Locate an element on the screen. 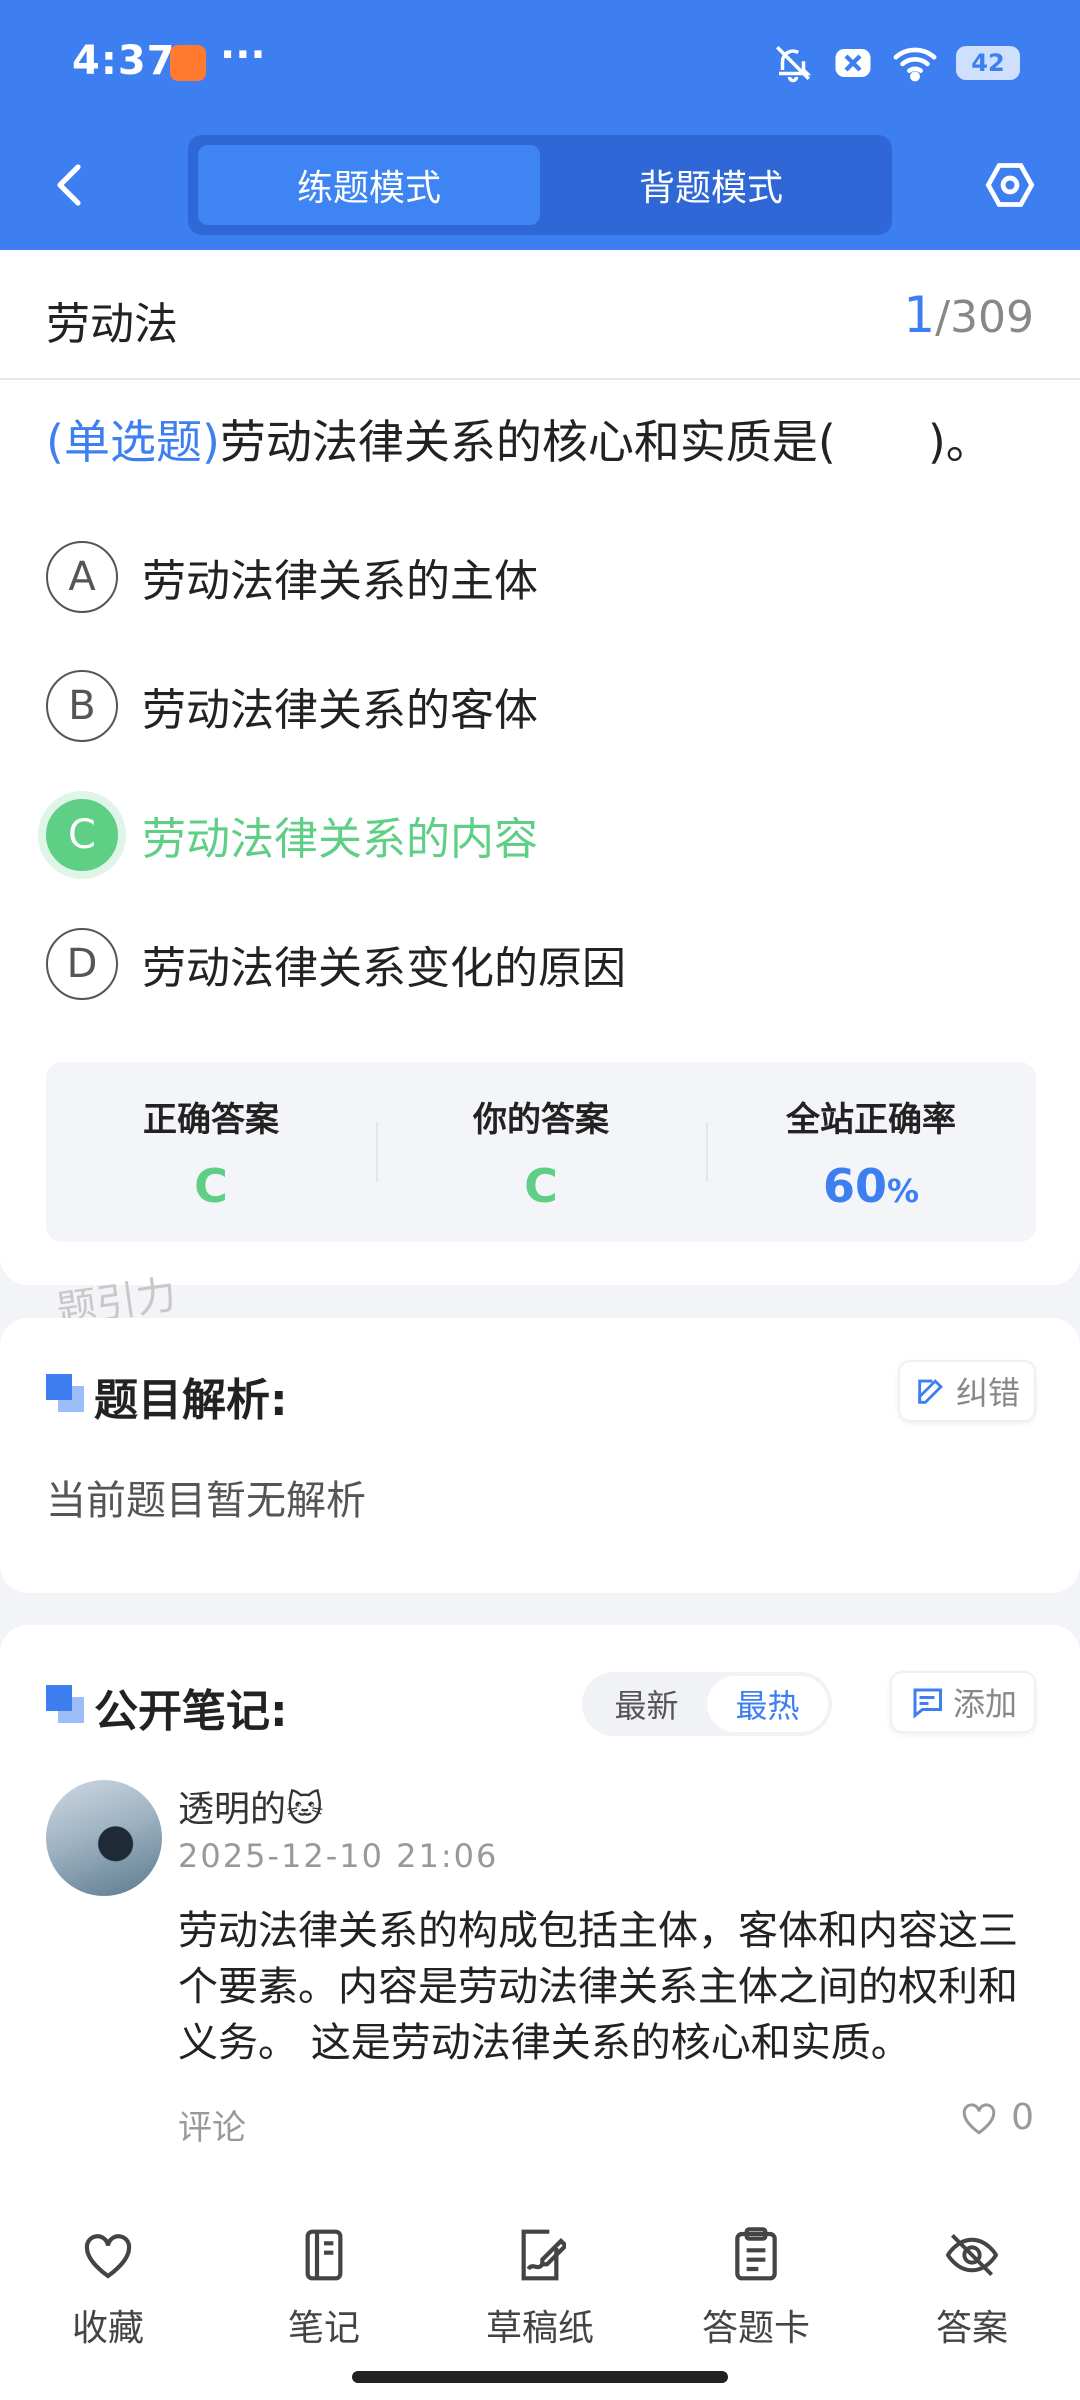 The image size is (1080, 2400). navbar: 练题模式 背题模式 is located at coordinates (540, 185).